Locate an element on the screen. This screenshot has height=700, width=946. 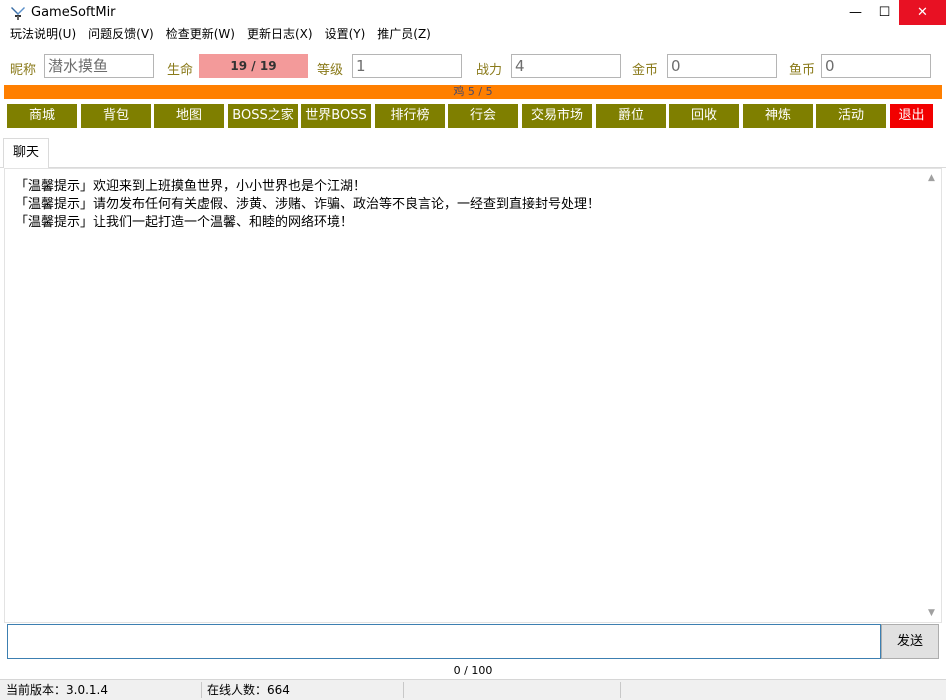
power-field: 4 is located at coordinates (566, 66).